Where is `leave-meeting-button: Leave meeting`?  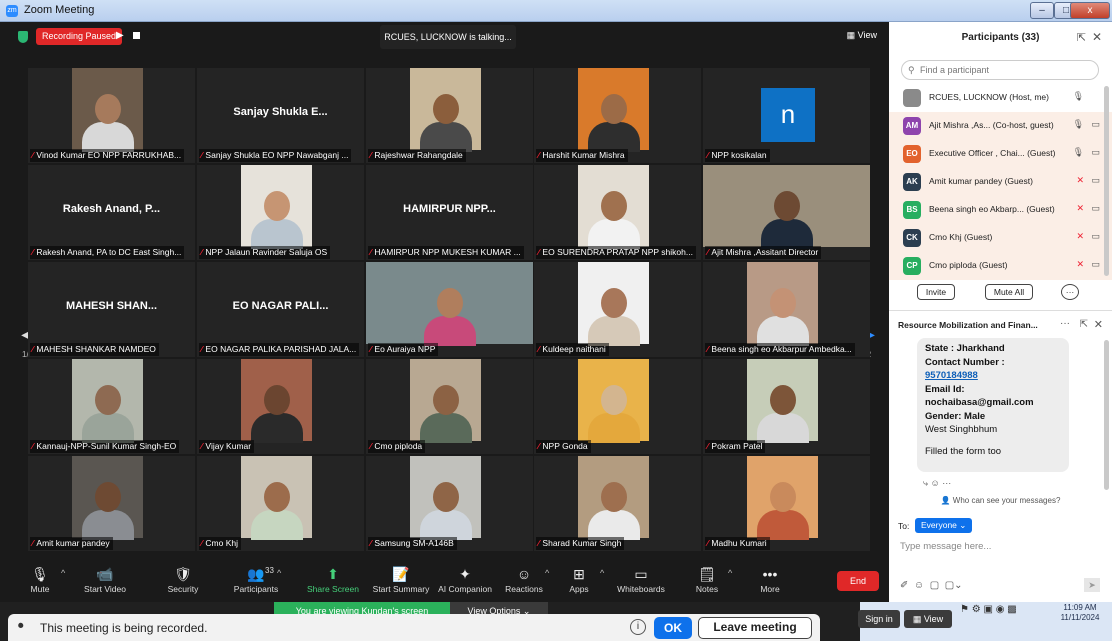 leave-meeting-button: Leave meeting is located at coordinates (755, 628).